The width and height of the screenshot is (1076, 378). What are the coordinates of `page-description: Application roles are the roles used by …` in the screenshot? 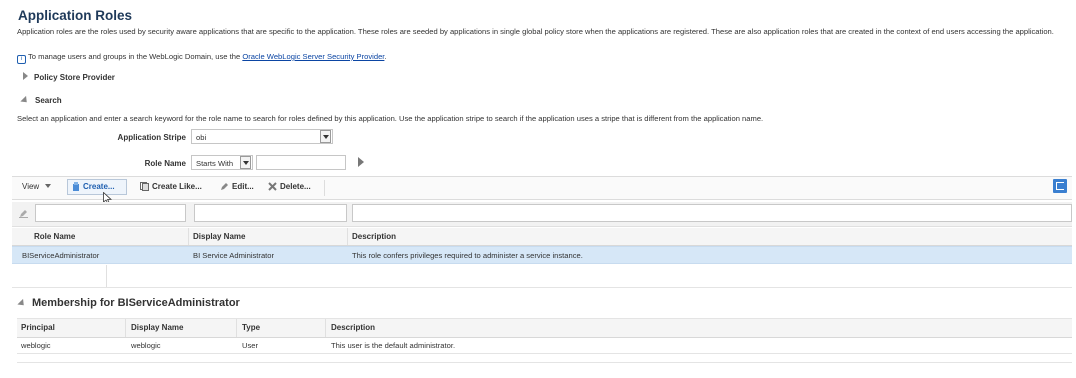 It's located at (535, 31).